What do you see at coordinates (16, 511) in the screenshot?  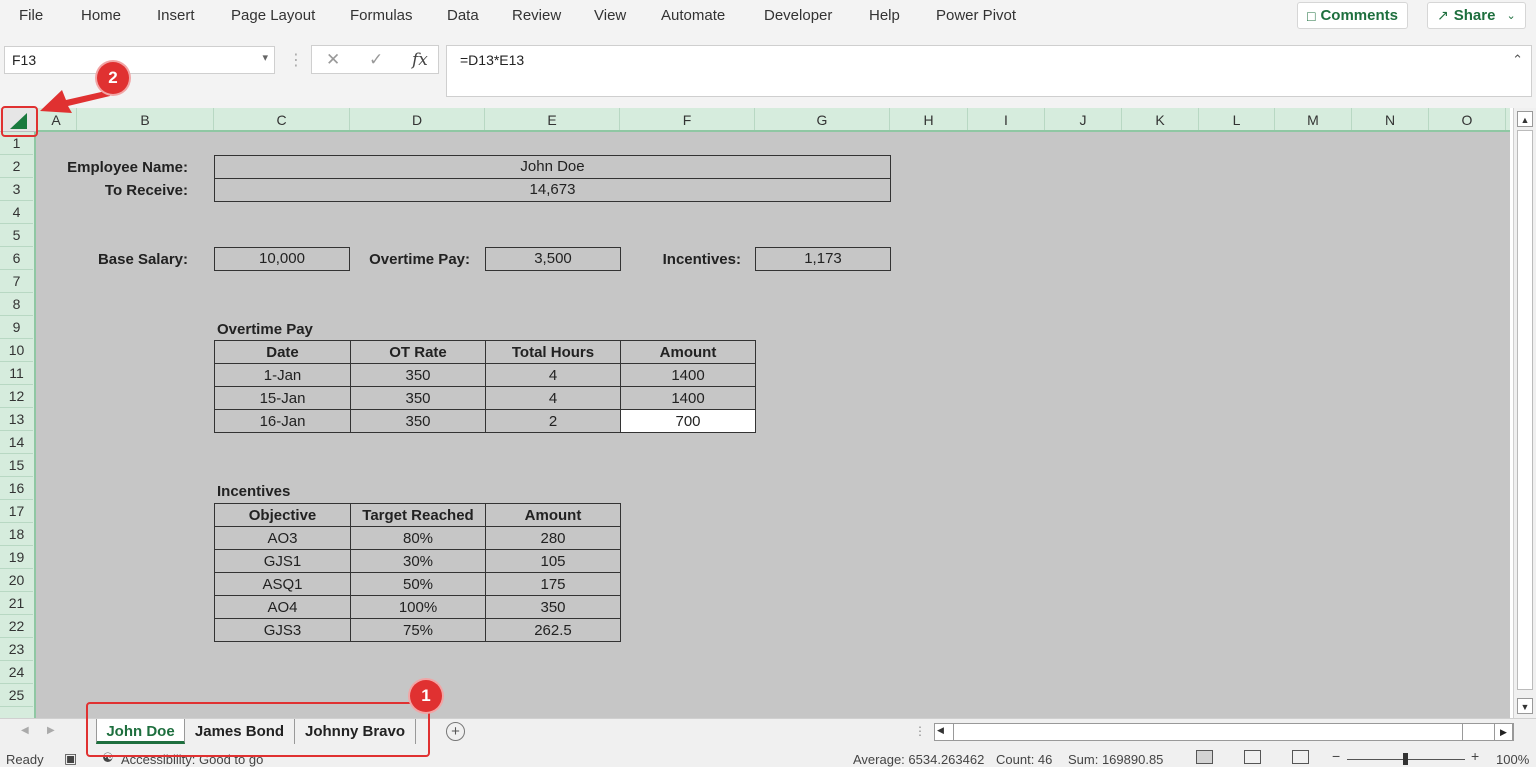 I see `row-header: 17` at bounding box center [16, 511].